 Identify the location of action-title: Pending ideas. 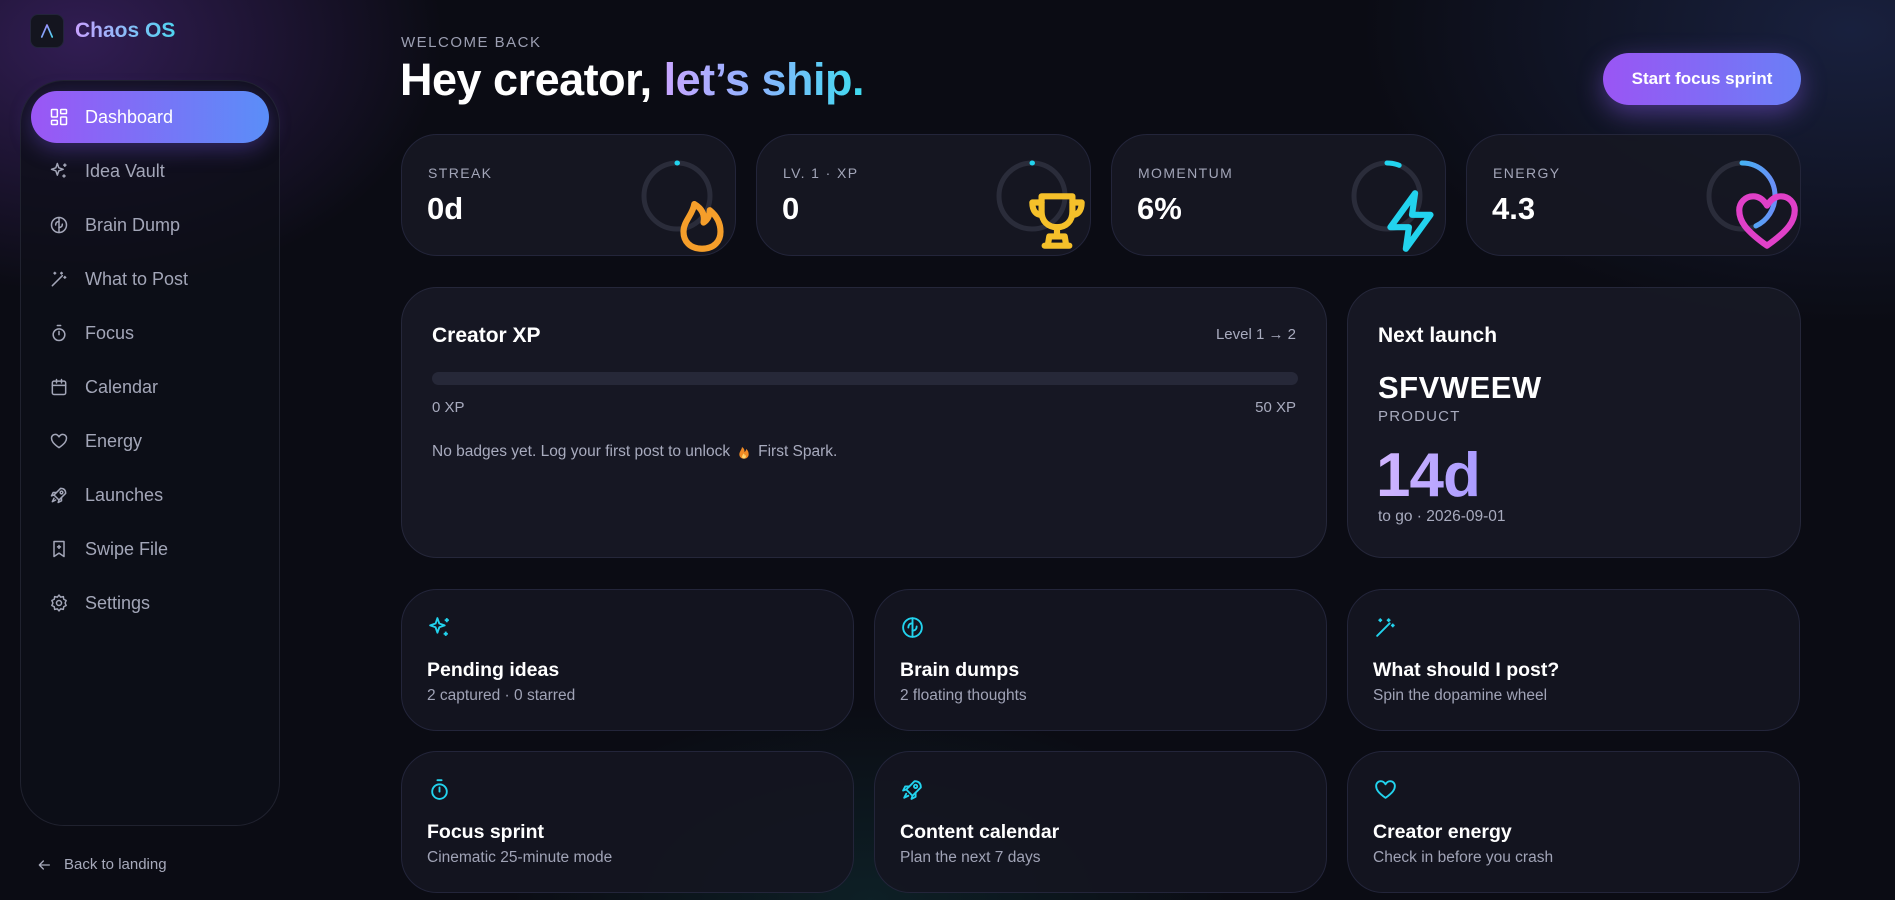
(493, 670).